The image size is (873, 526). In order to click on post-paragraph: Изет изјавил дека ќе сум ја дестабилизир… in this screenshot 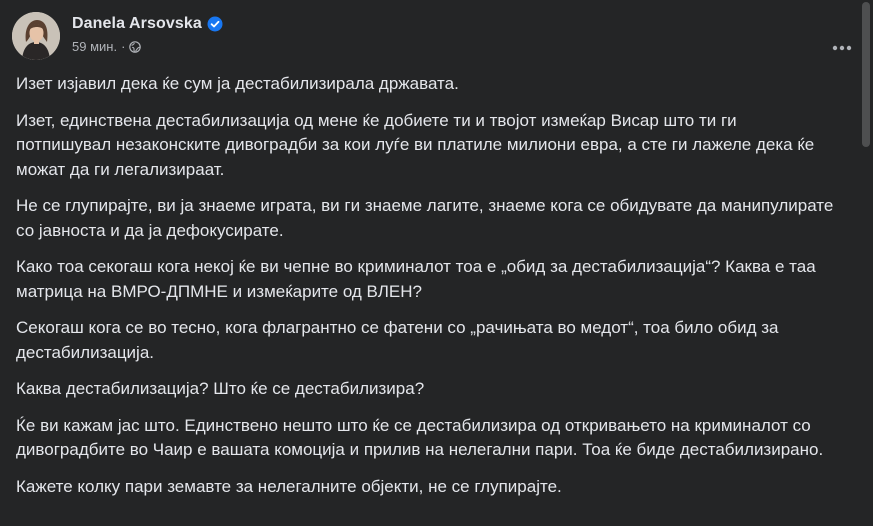, I will do `click(237, 83)`.